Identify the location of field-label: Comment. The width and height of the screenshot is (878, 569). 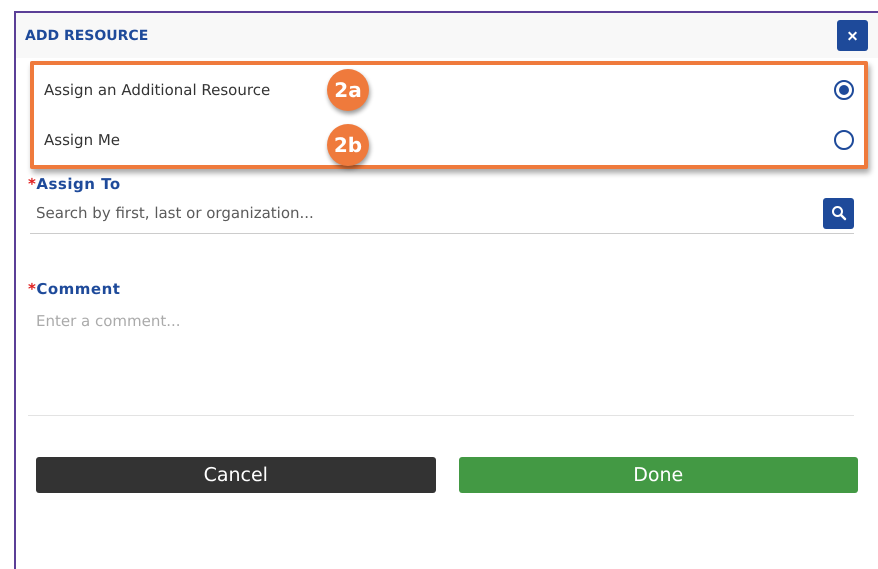
(78, 289).